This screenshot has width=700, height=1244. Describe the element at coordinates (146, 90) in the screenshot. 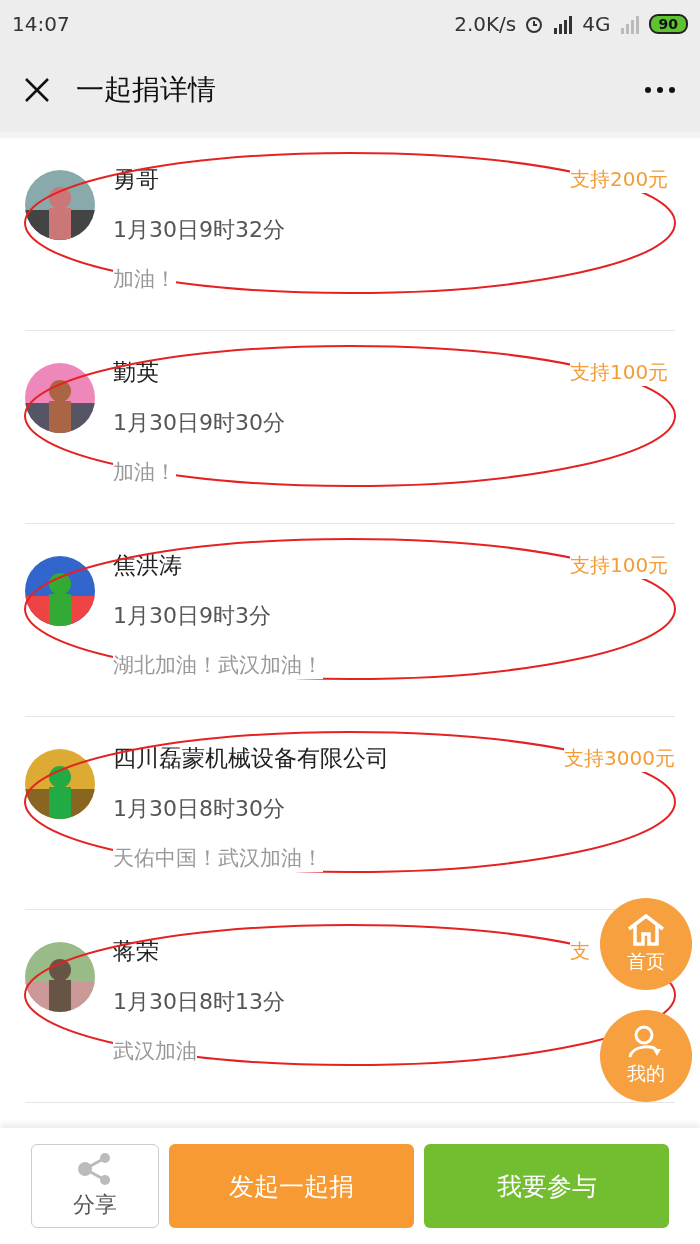

I see `page-title: 一起捐详情` at that location.